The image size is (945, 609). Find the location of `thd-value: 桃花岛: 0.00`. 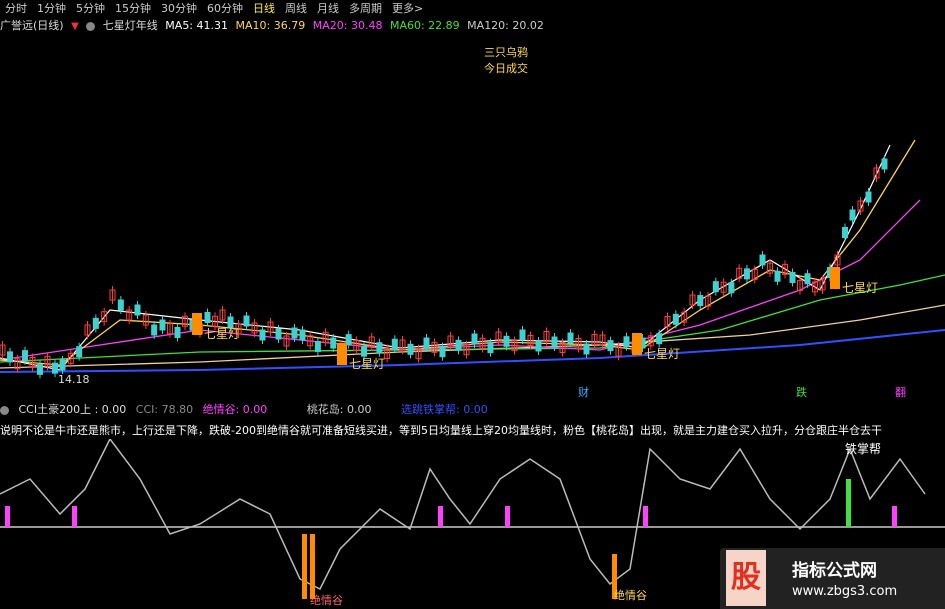

thd-value: 桃花岛: 0.00 is located at coordinates (339, 409).